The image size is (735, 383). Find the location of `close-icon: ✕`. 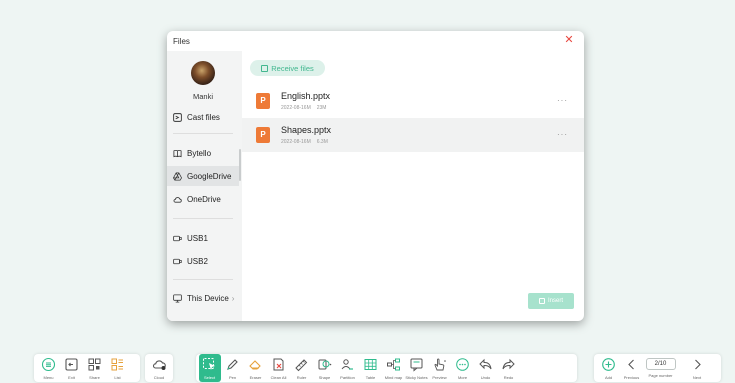

close-icon: ✕ is located at coordinates (569, 40).